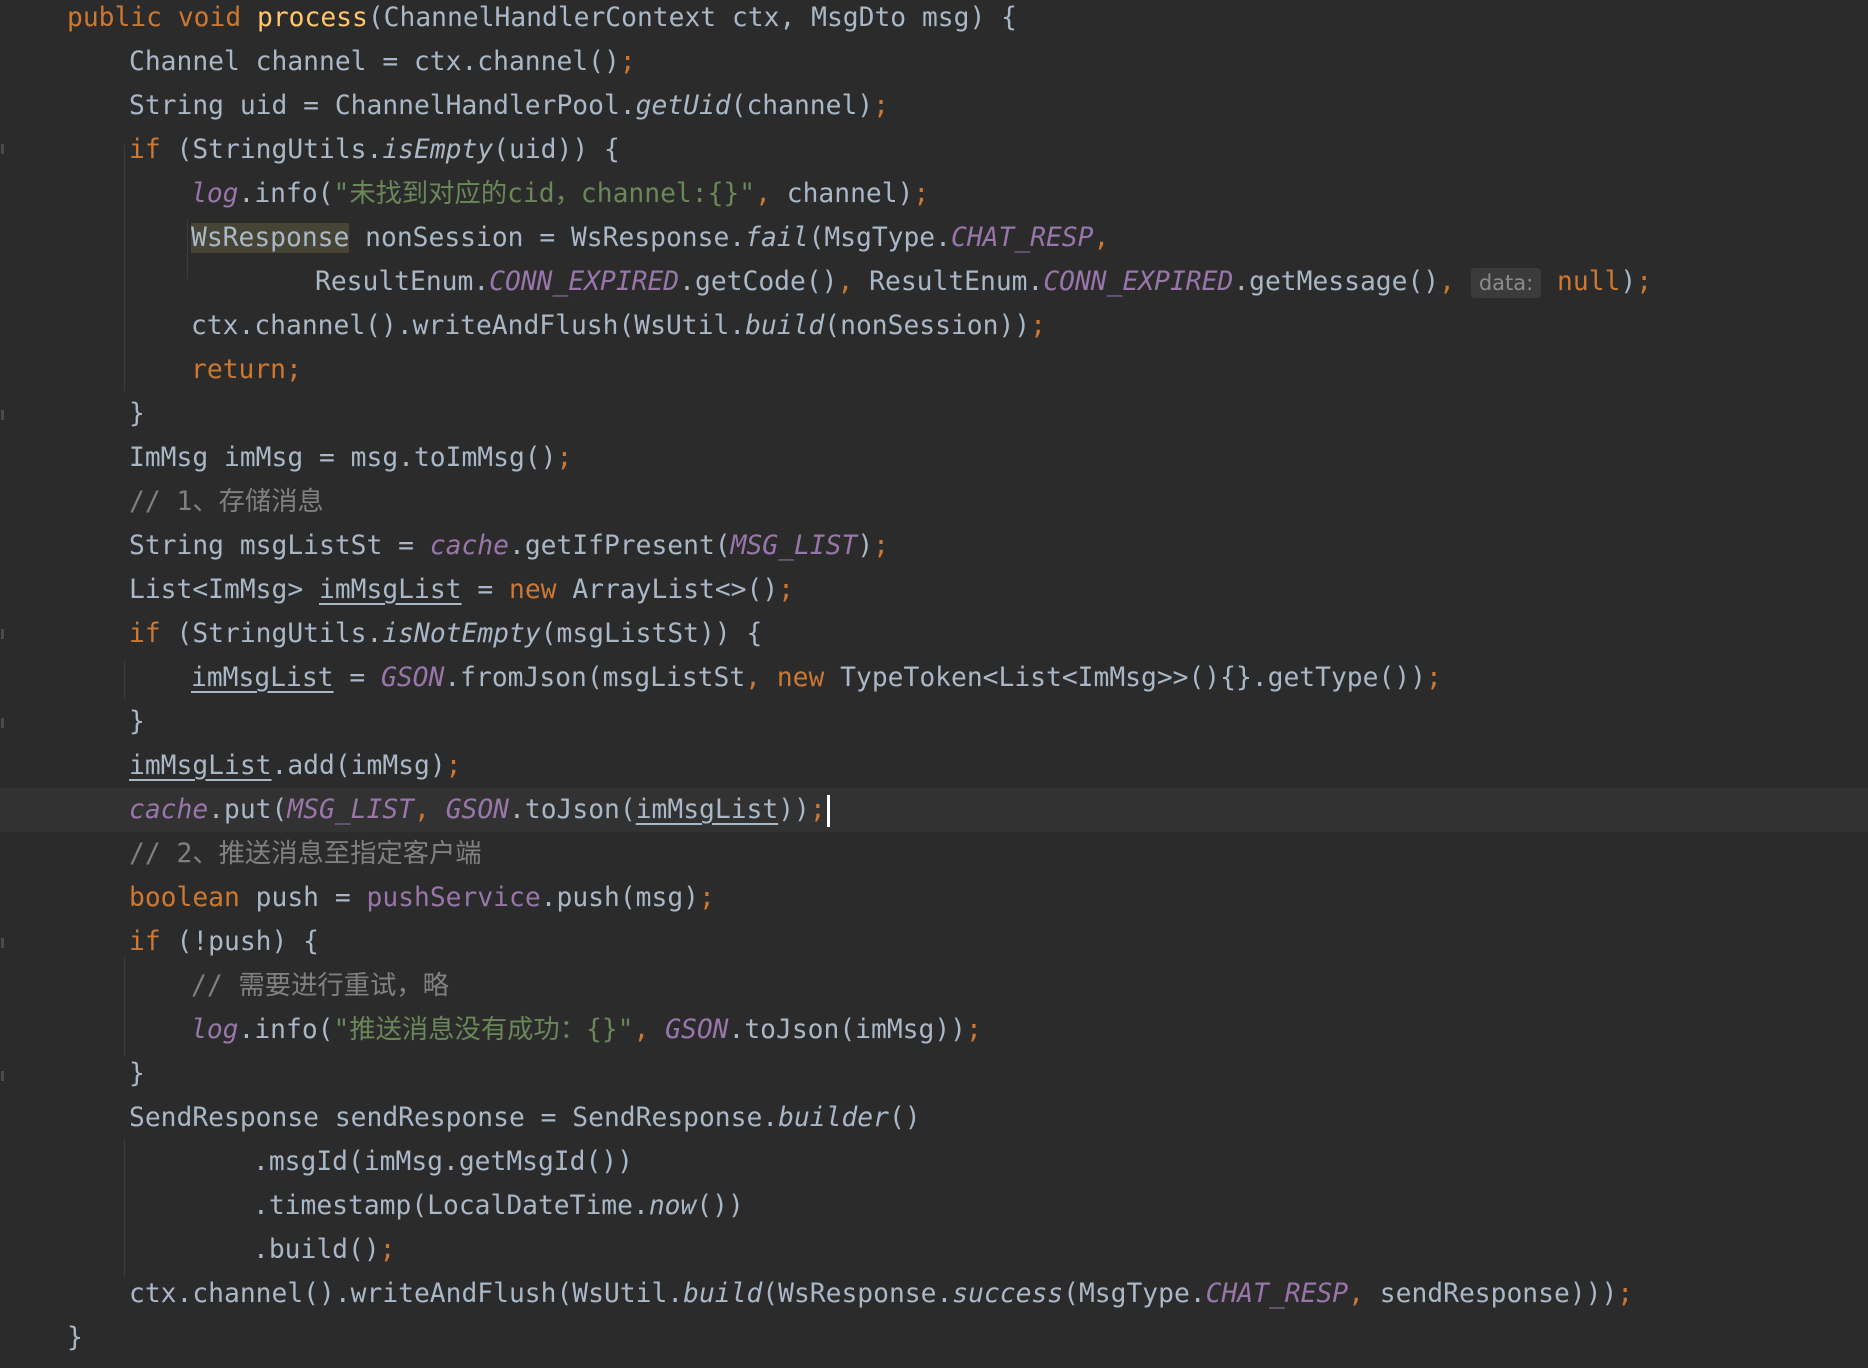  What do you see at coordinates (215, 1030) in the screenshot?
I see `code-token: log` at bounding box center [215, 1030].